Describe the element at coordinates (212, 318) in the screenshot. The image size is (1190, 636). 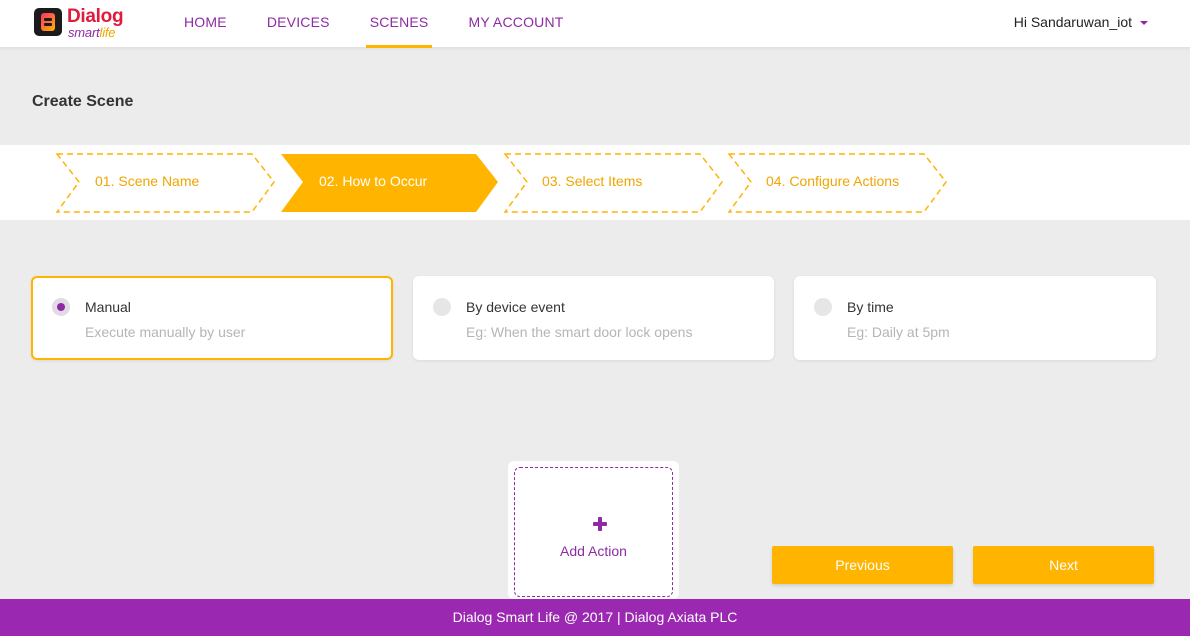
I see `option-card-manual: Manual Execute manually by user` at that location.